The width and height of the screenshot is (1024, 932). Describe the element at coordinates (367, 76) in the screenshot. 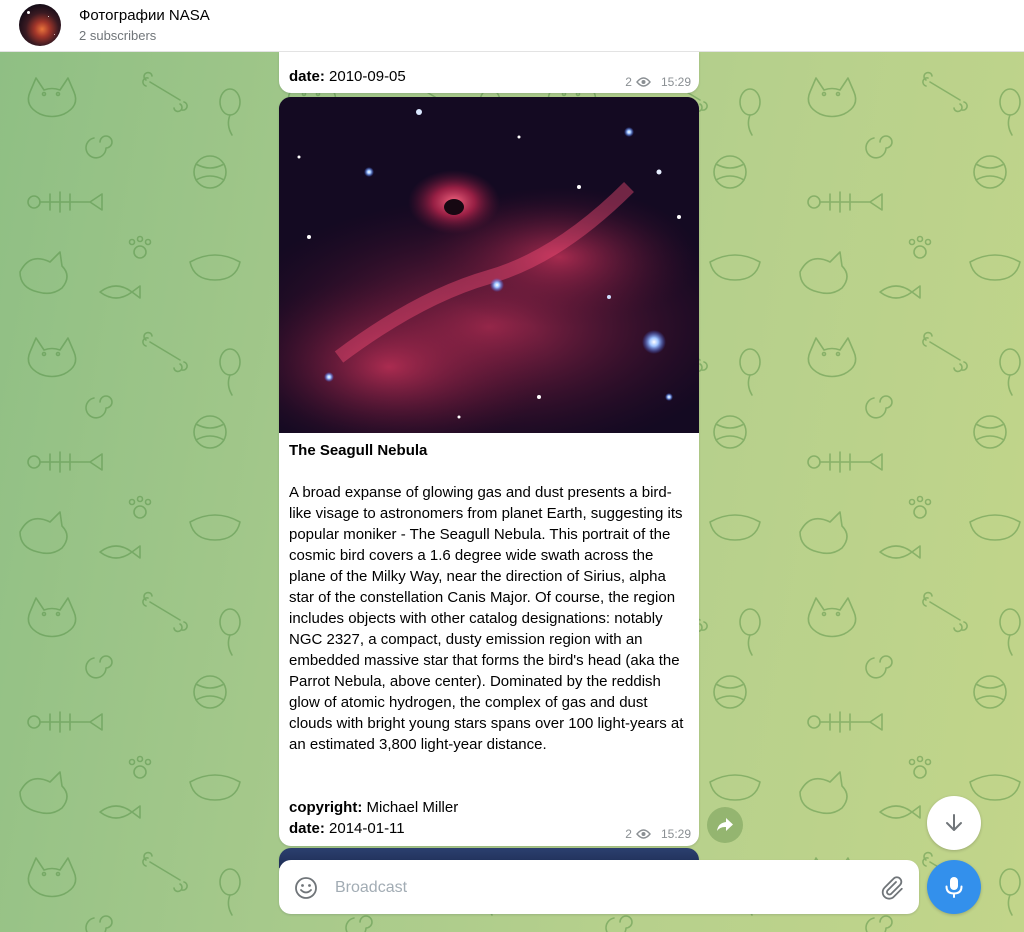

I see `date-value: 2010-09-05` at that location.